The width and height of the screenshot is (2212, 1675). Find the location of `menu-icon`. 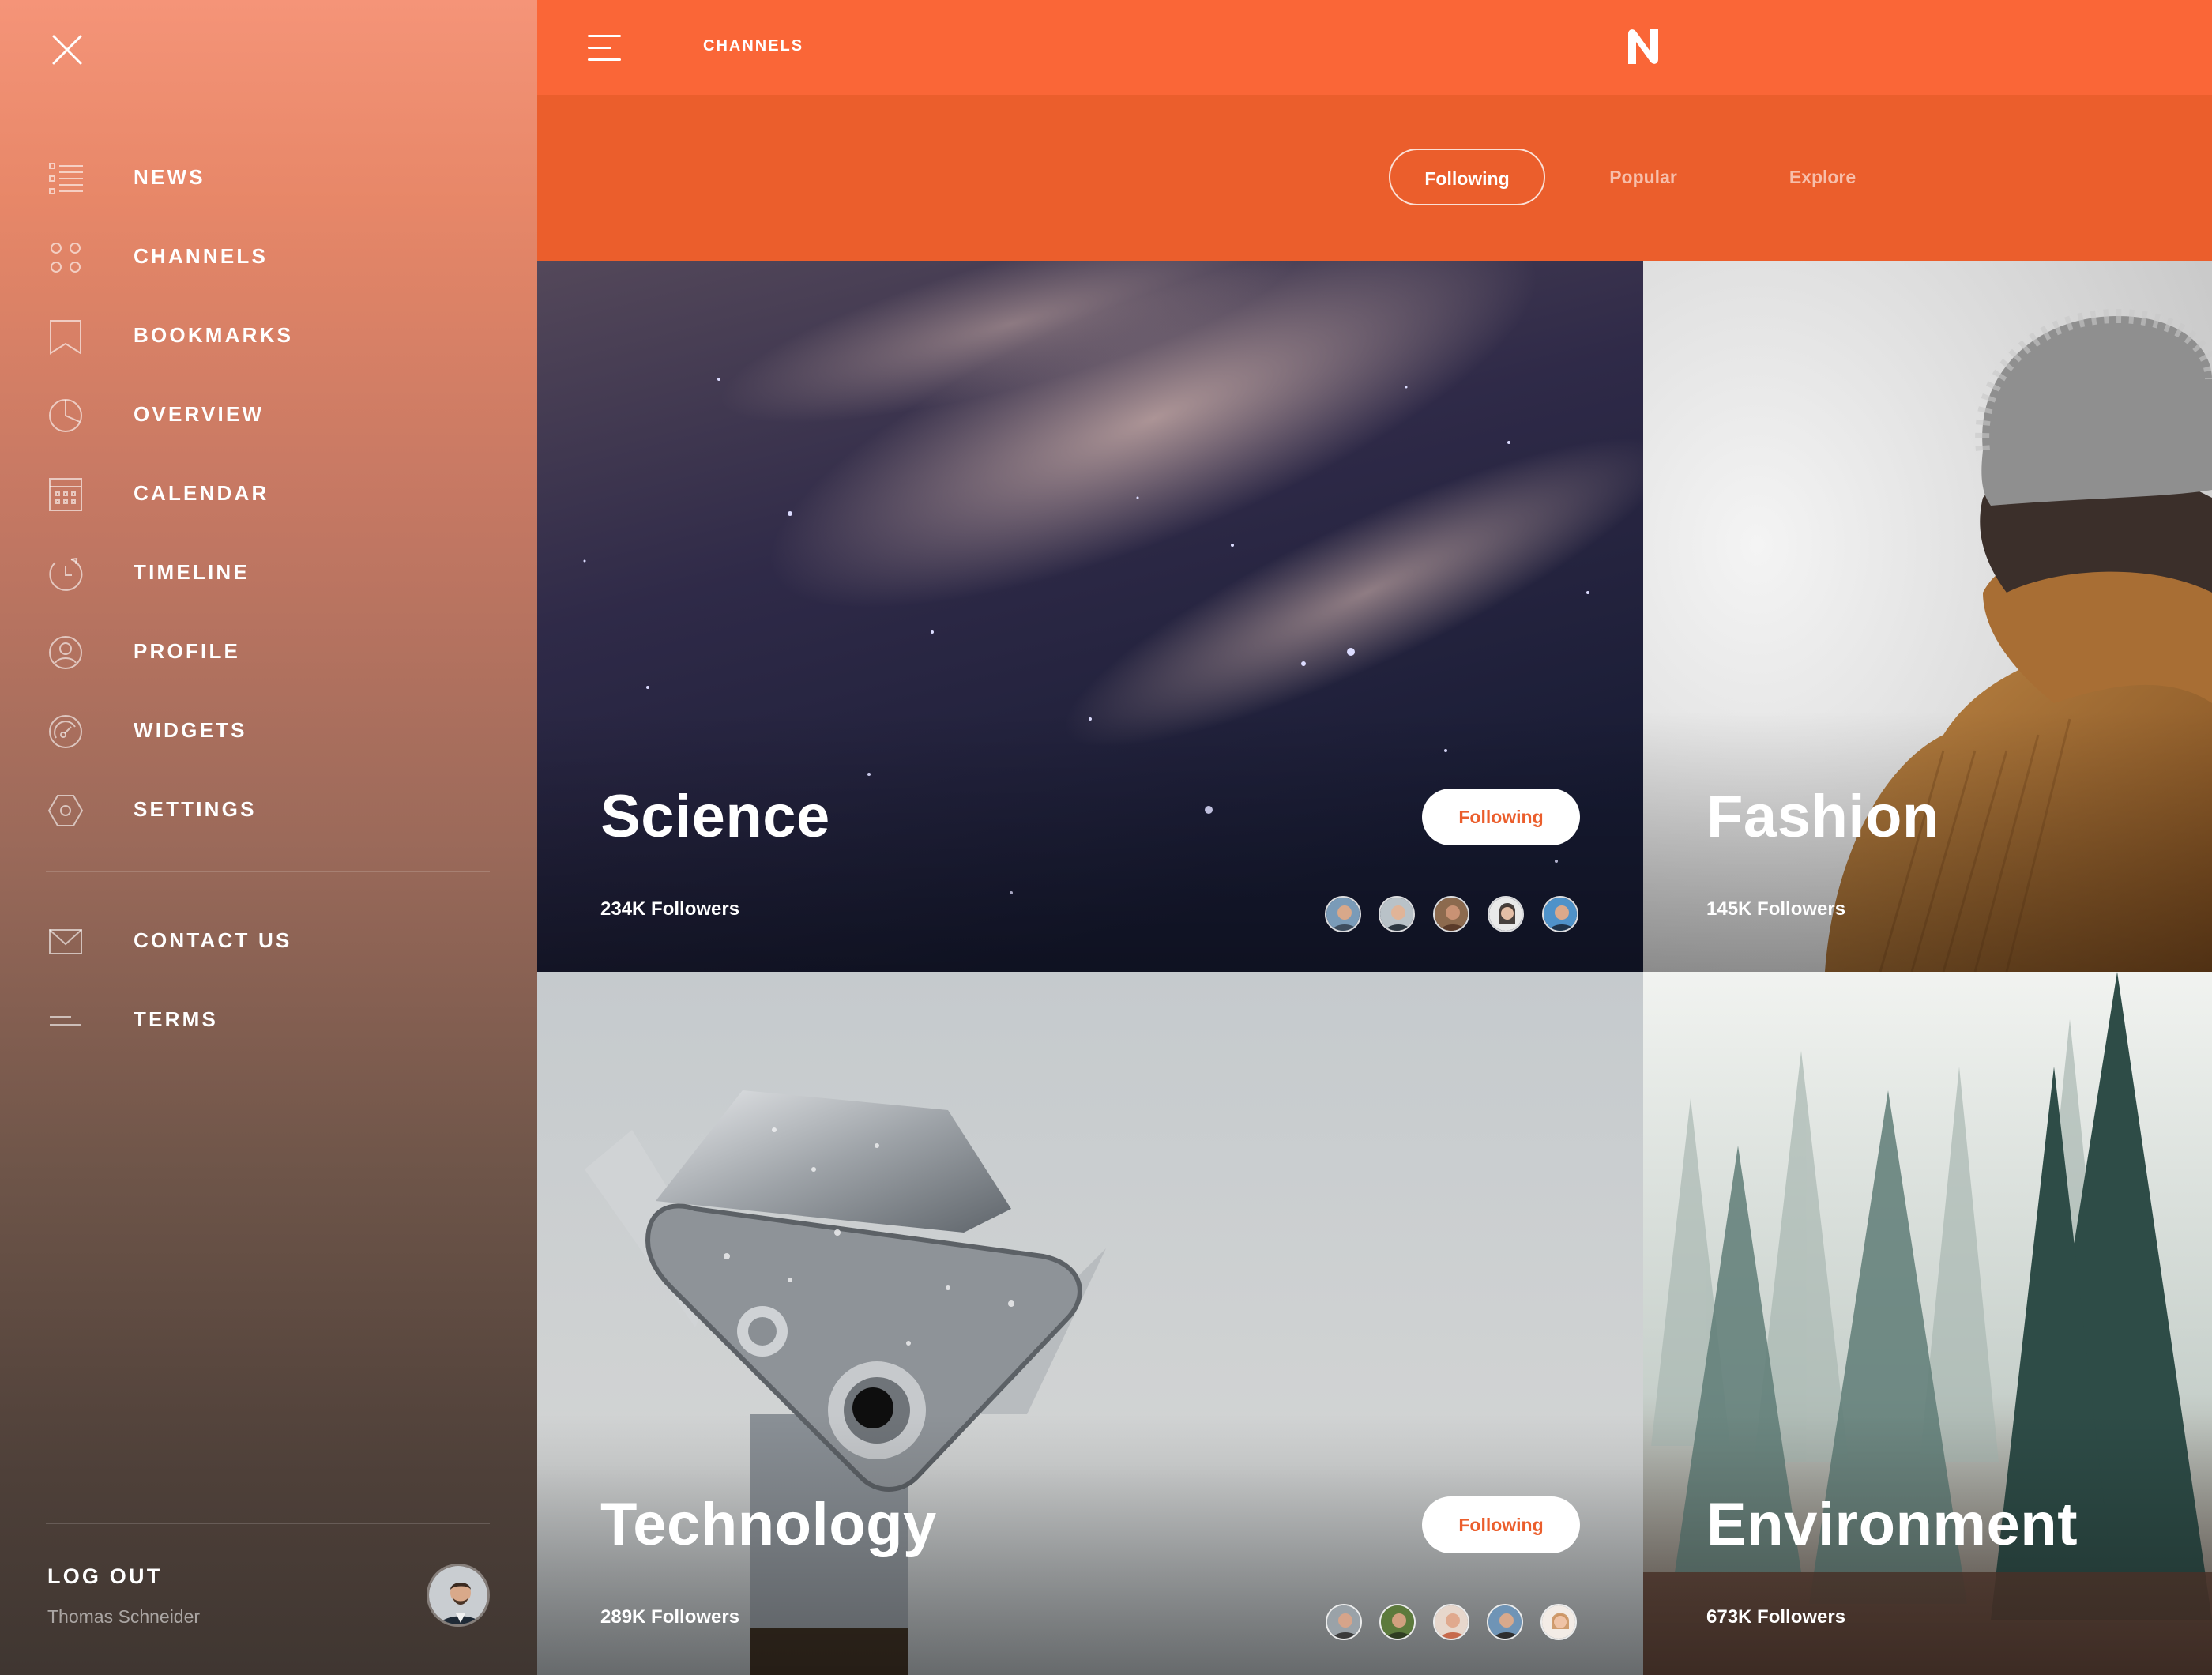

menu-icon is located at coordinates (606, 48).